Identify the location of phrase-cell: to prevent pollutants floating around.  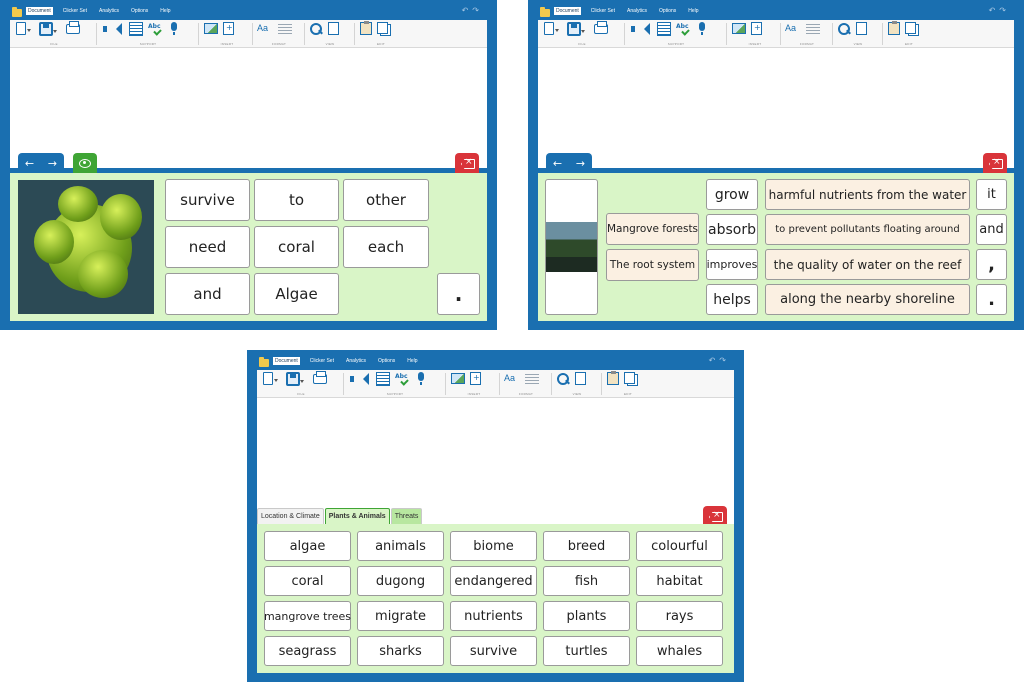
(867, 229).